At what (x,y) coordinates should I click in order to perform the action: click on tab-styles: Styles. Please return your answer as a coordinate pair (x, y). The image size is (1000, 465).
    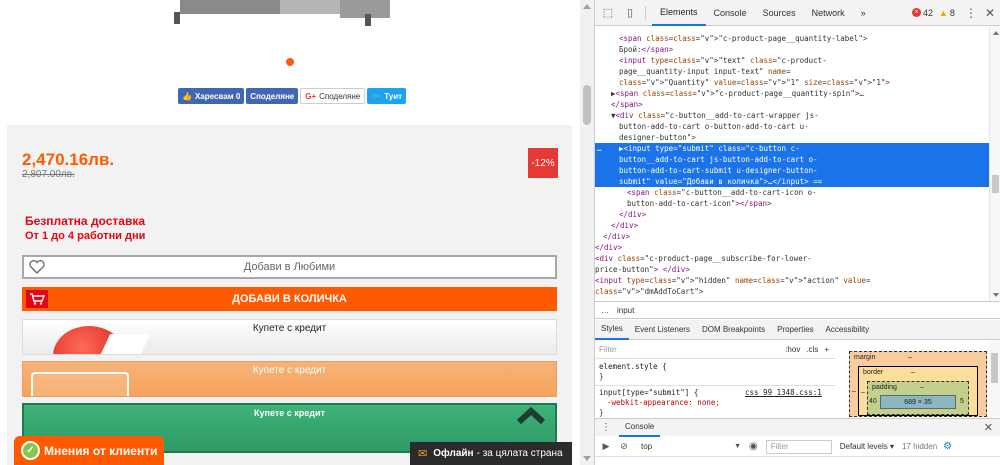
    Looking at the image, I should click on (612, 330).